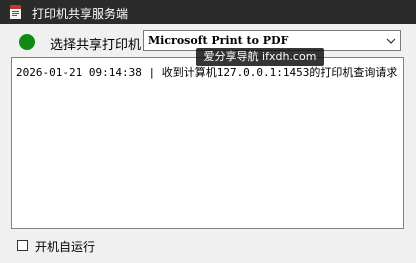 This screenshot has width=416, height=263. Describe the element at coordinates (96, 45) in the screenshot. I see `printer-select-label: 选择共享打印机` at that location.